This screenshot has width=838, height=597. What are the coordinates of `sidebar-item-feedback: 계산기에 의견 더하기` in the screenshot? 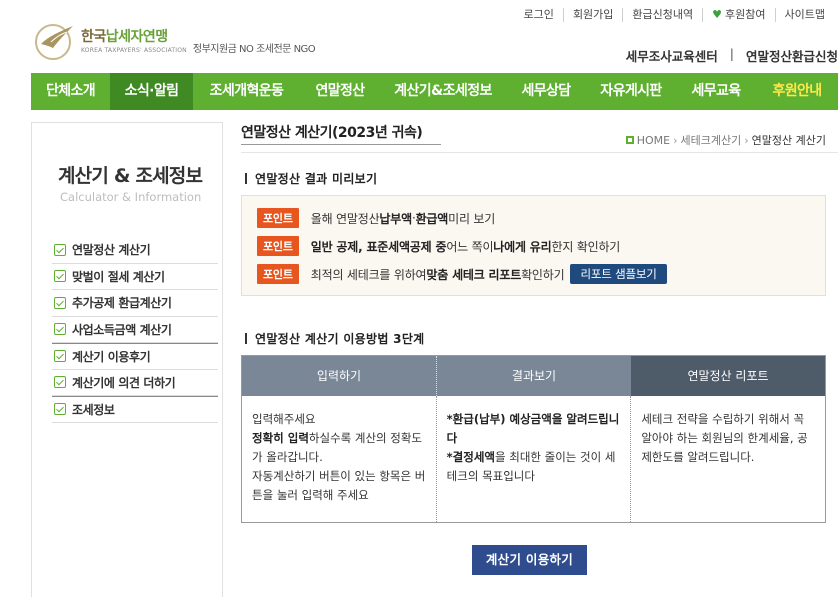 It's located at (135, 383).